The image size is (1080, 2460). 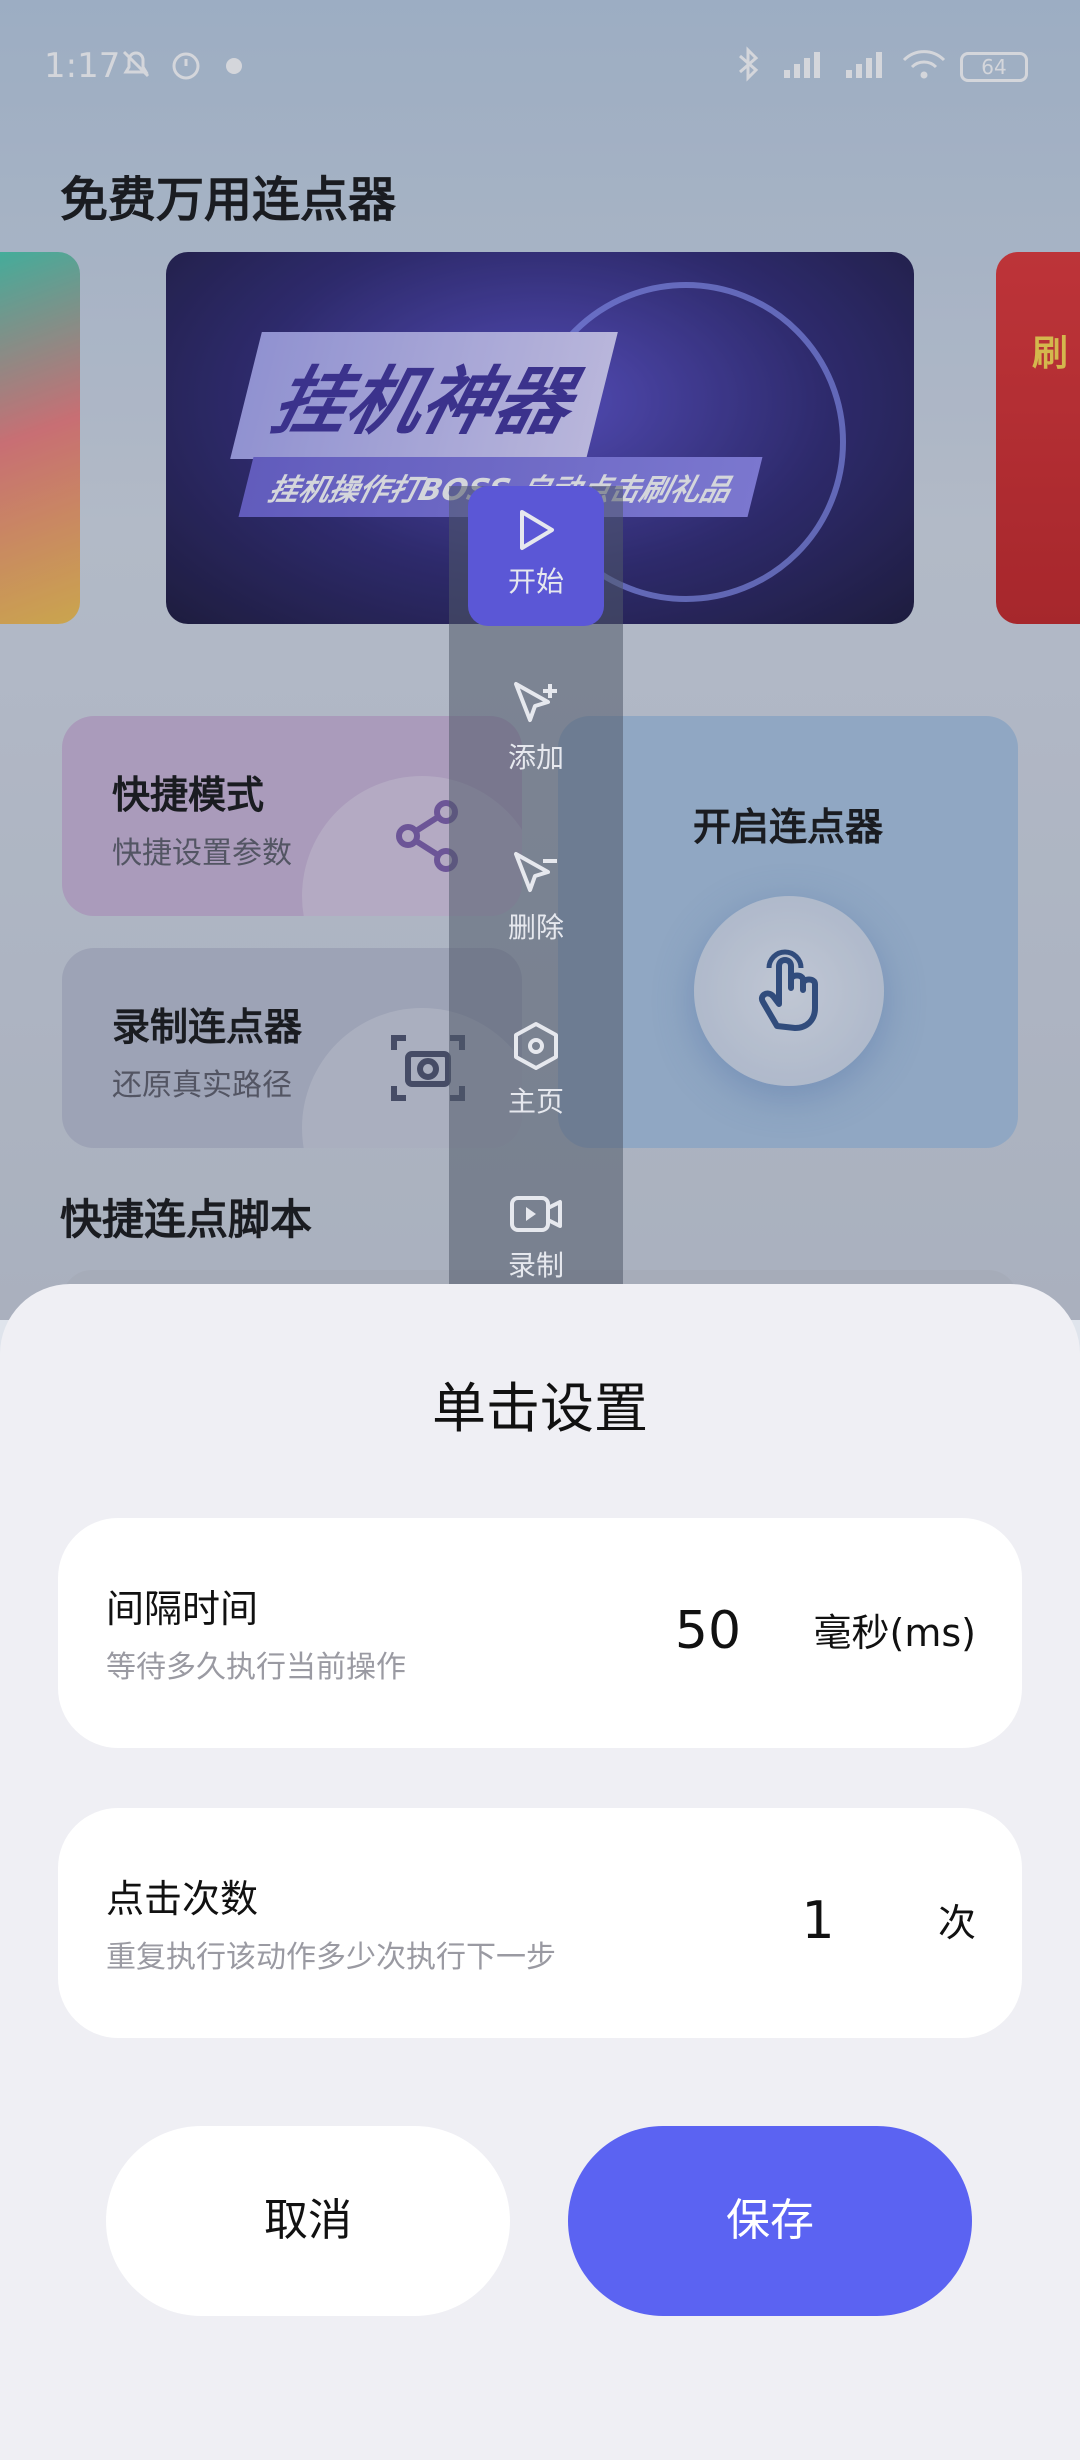 What do you see at coordinates (708, 1631) in the screenshot?
I see `interval-input` at bounding box center [708, 1631].